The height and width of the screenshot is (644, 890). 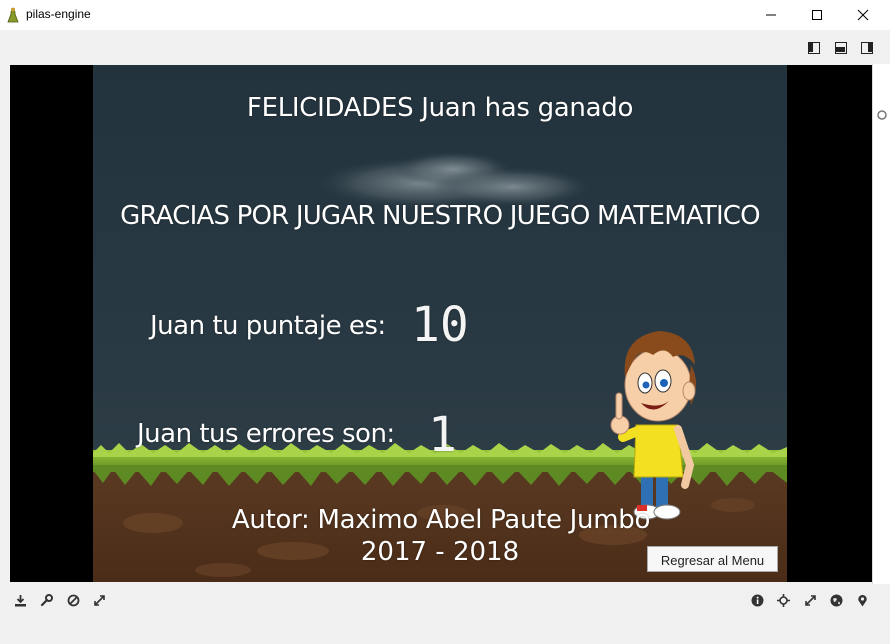 I want to click on close-button, so click(x=863, y=15).